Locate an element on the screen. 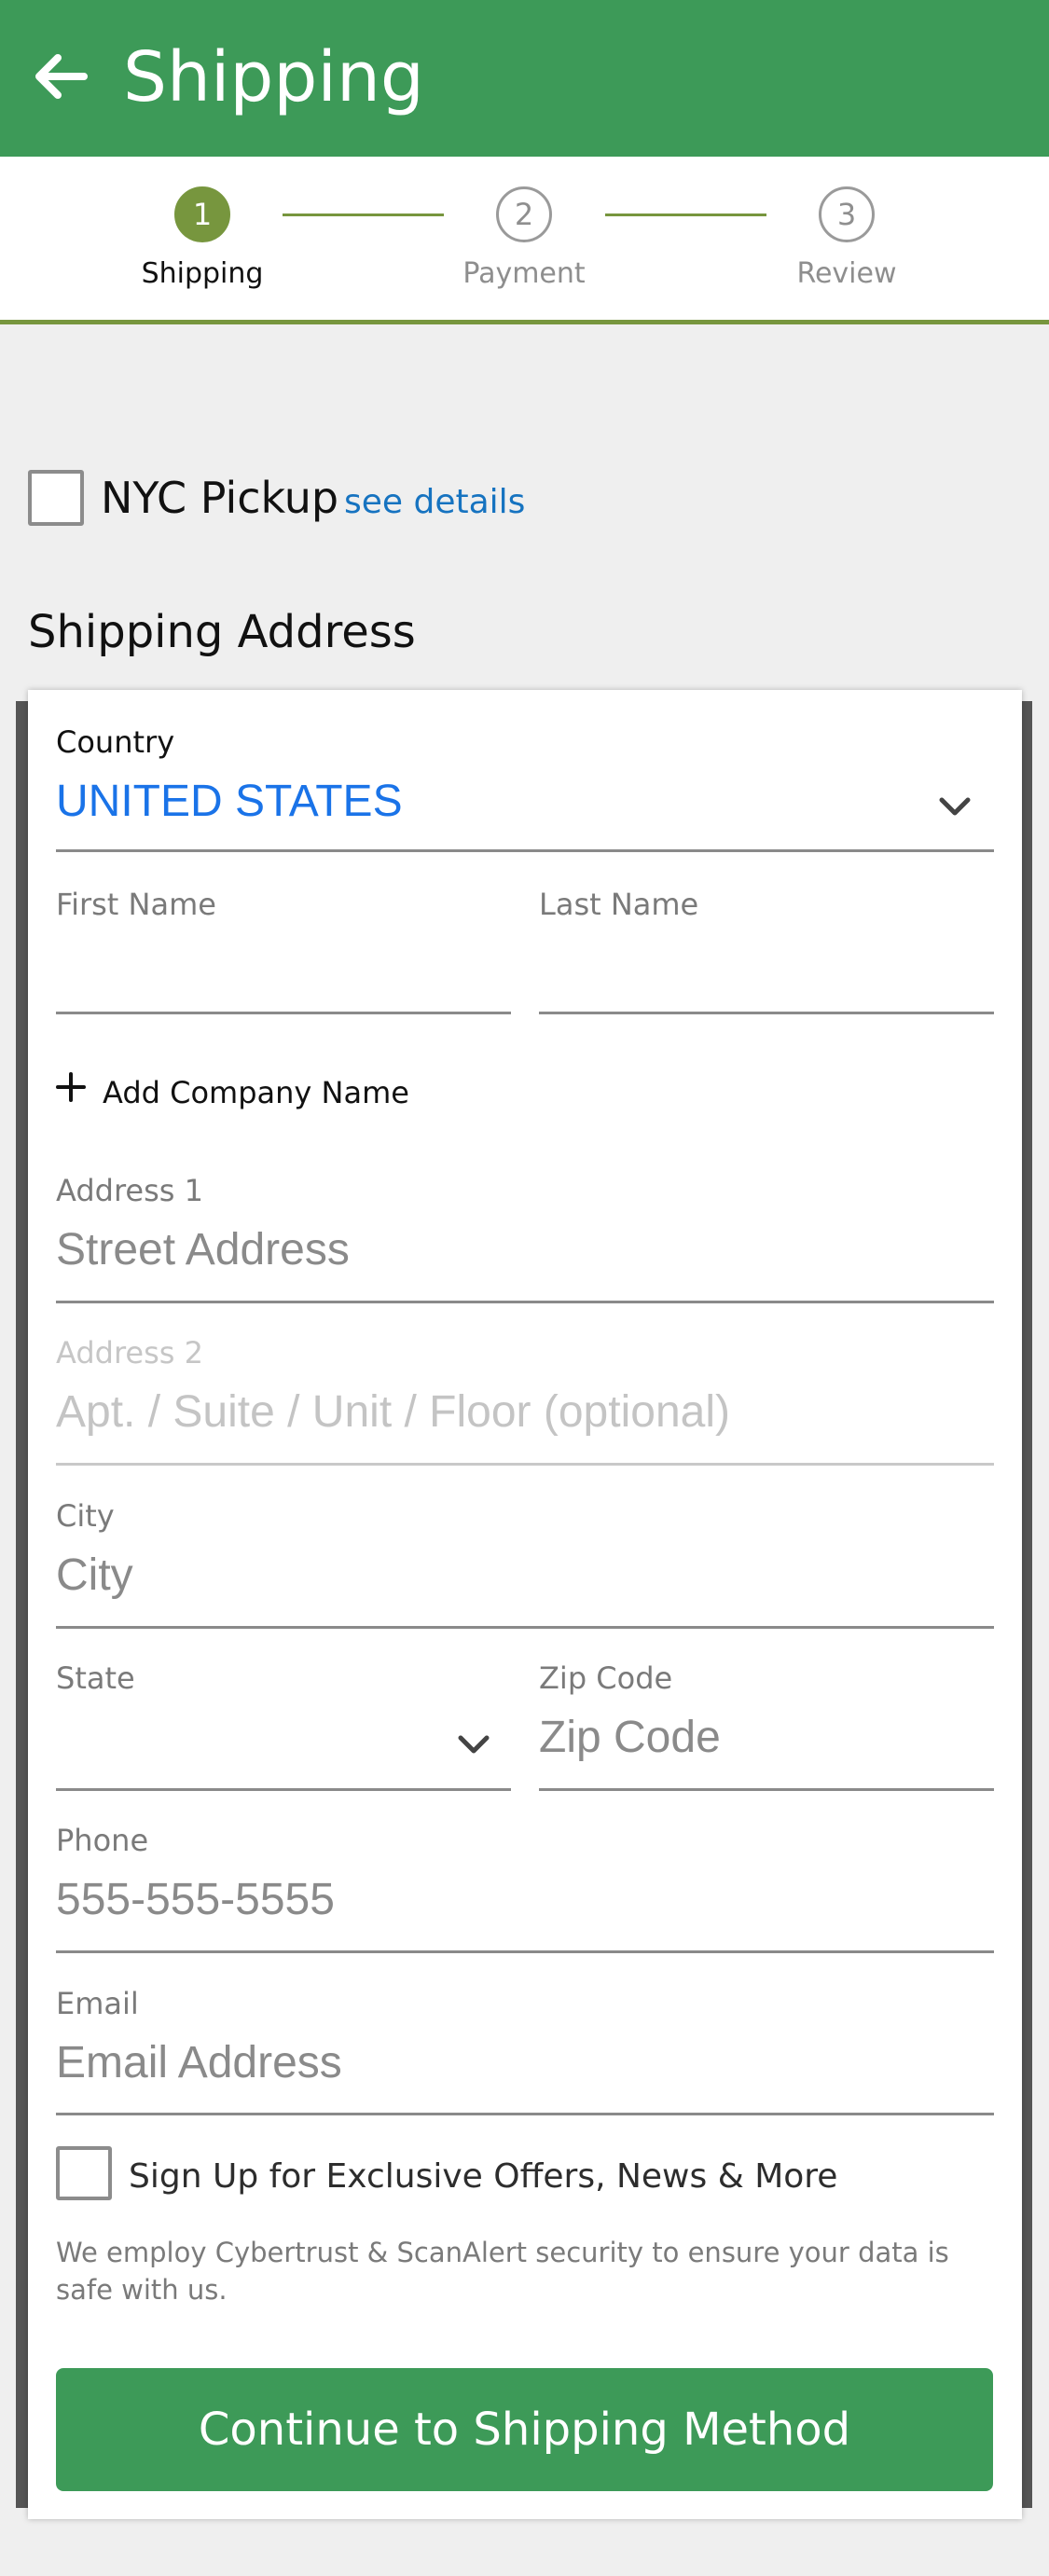 Image resolution: width=1049 pixels, height=2576 pixels. plus-icon is located at coordinates (71, 1087).